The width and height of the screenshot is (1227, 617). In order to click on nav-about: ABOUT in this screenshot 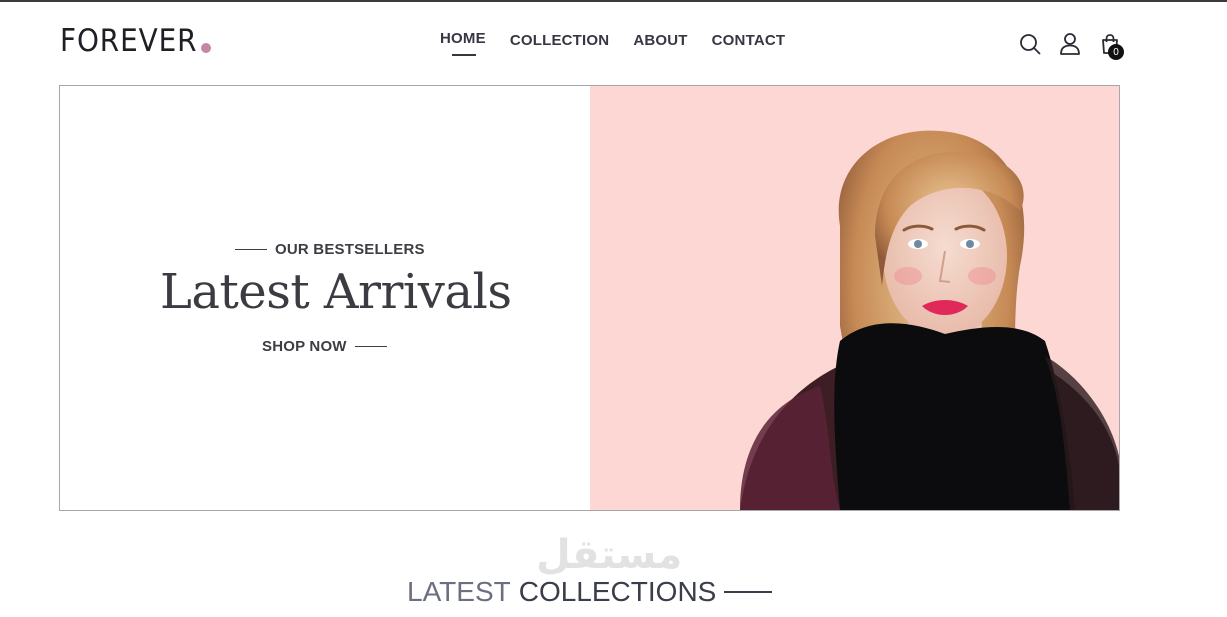, I will do `click(660, 40)`.